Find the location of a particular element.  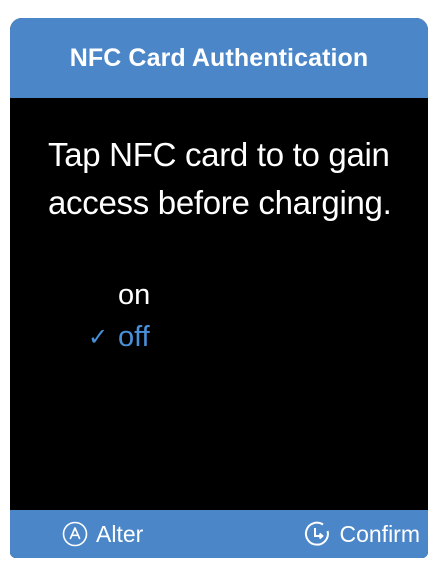

option-off-label: off is located at coordinates (134, 336).